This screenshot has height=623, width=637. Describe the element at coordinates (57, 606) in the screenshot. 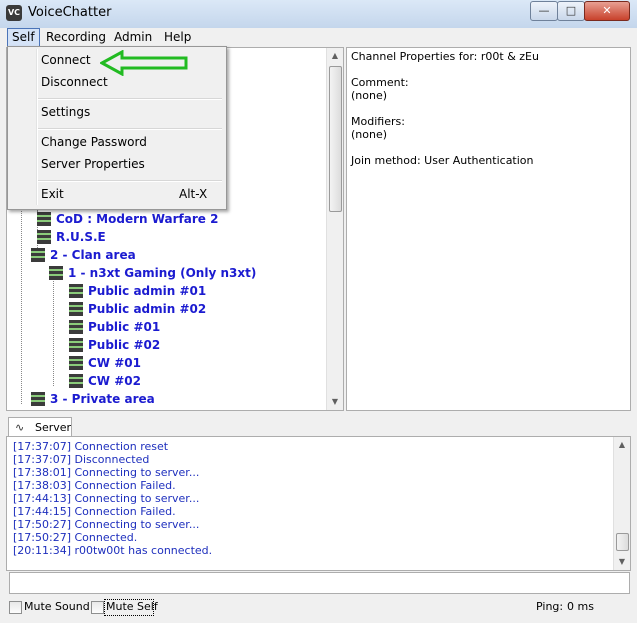

I see `mute-sound-label: Mute Sound` at that location.